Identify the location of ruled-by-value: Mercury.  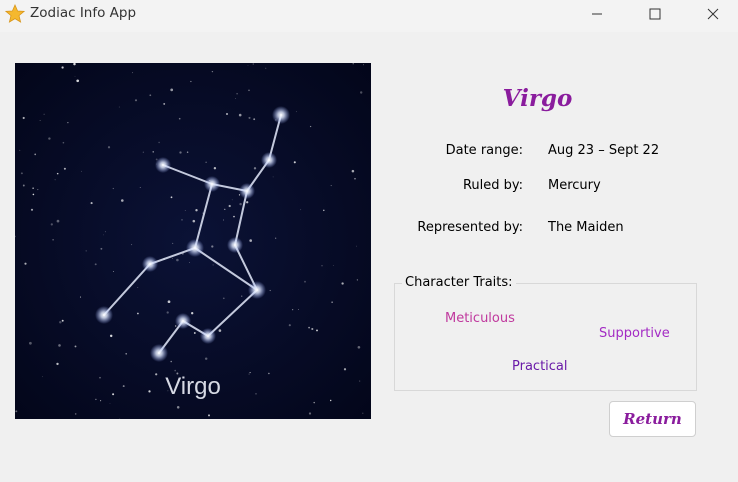
(574, 185).